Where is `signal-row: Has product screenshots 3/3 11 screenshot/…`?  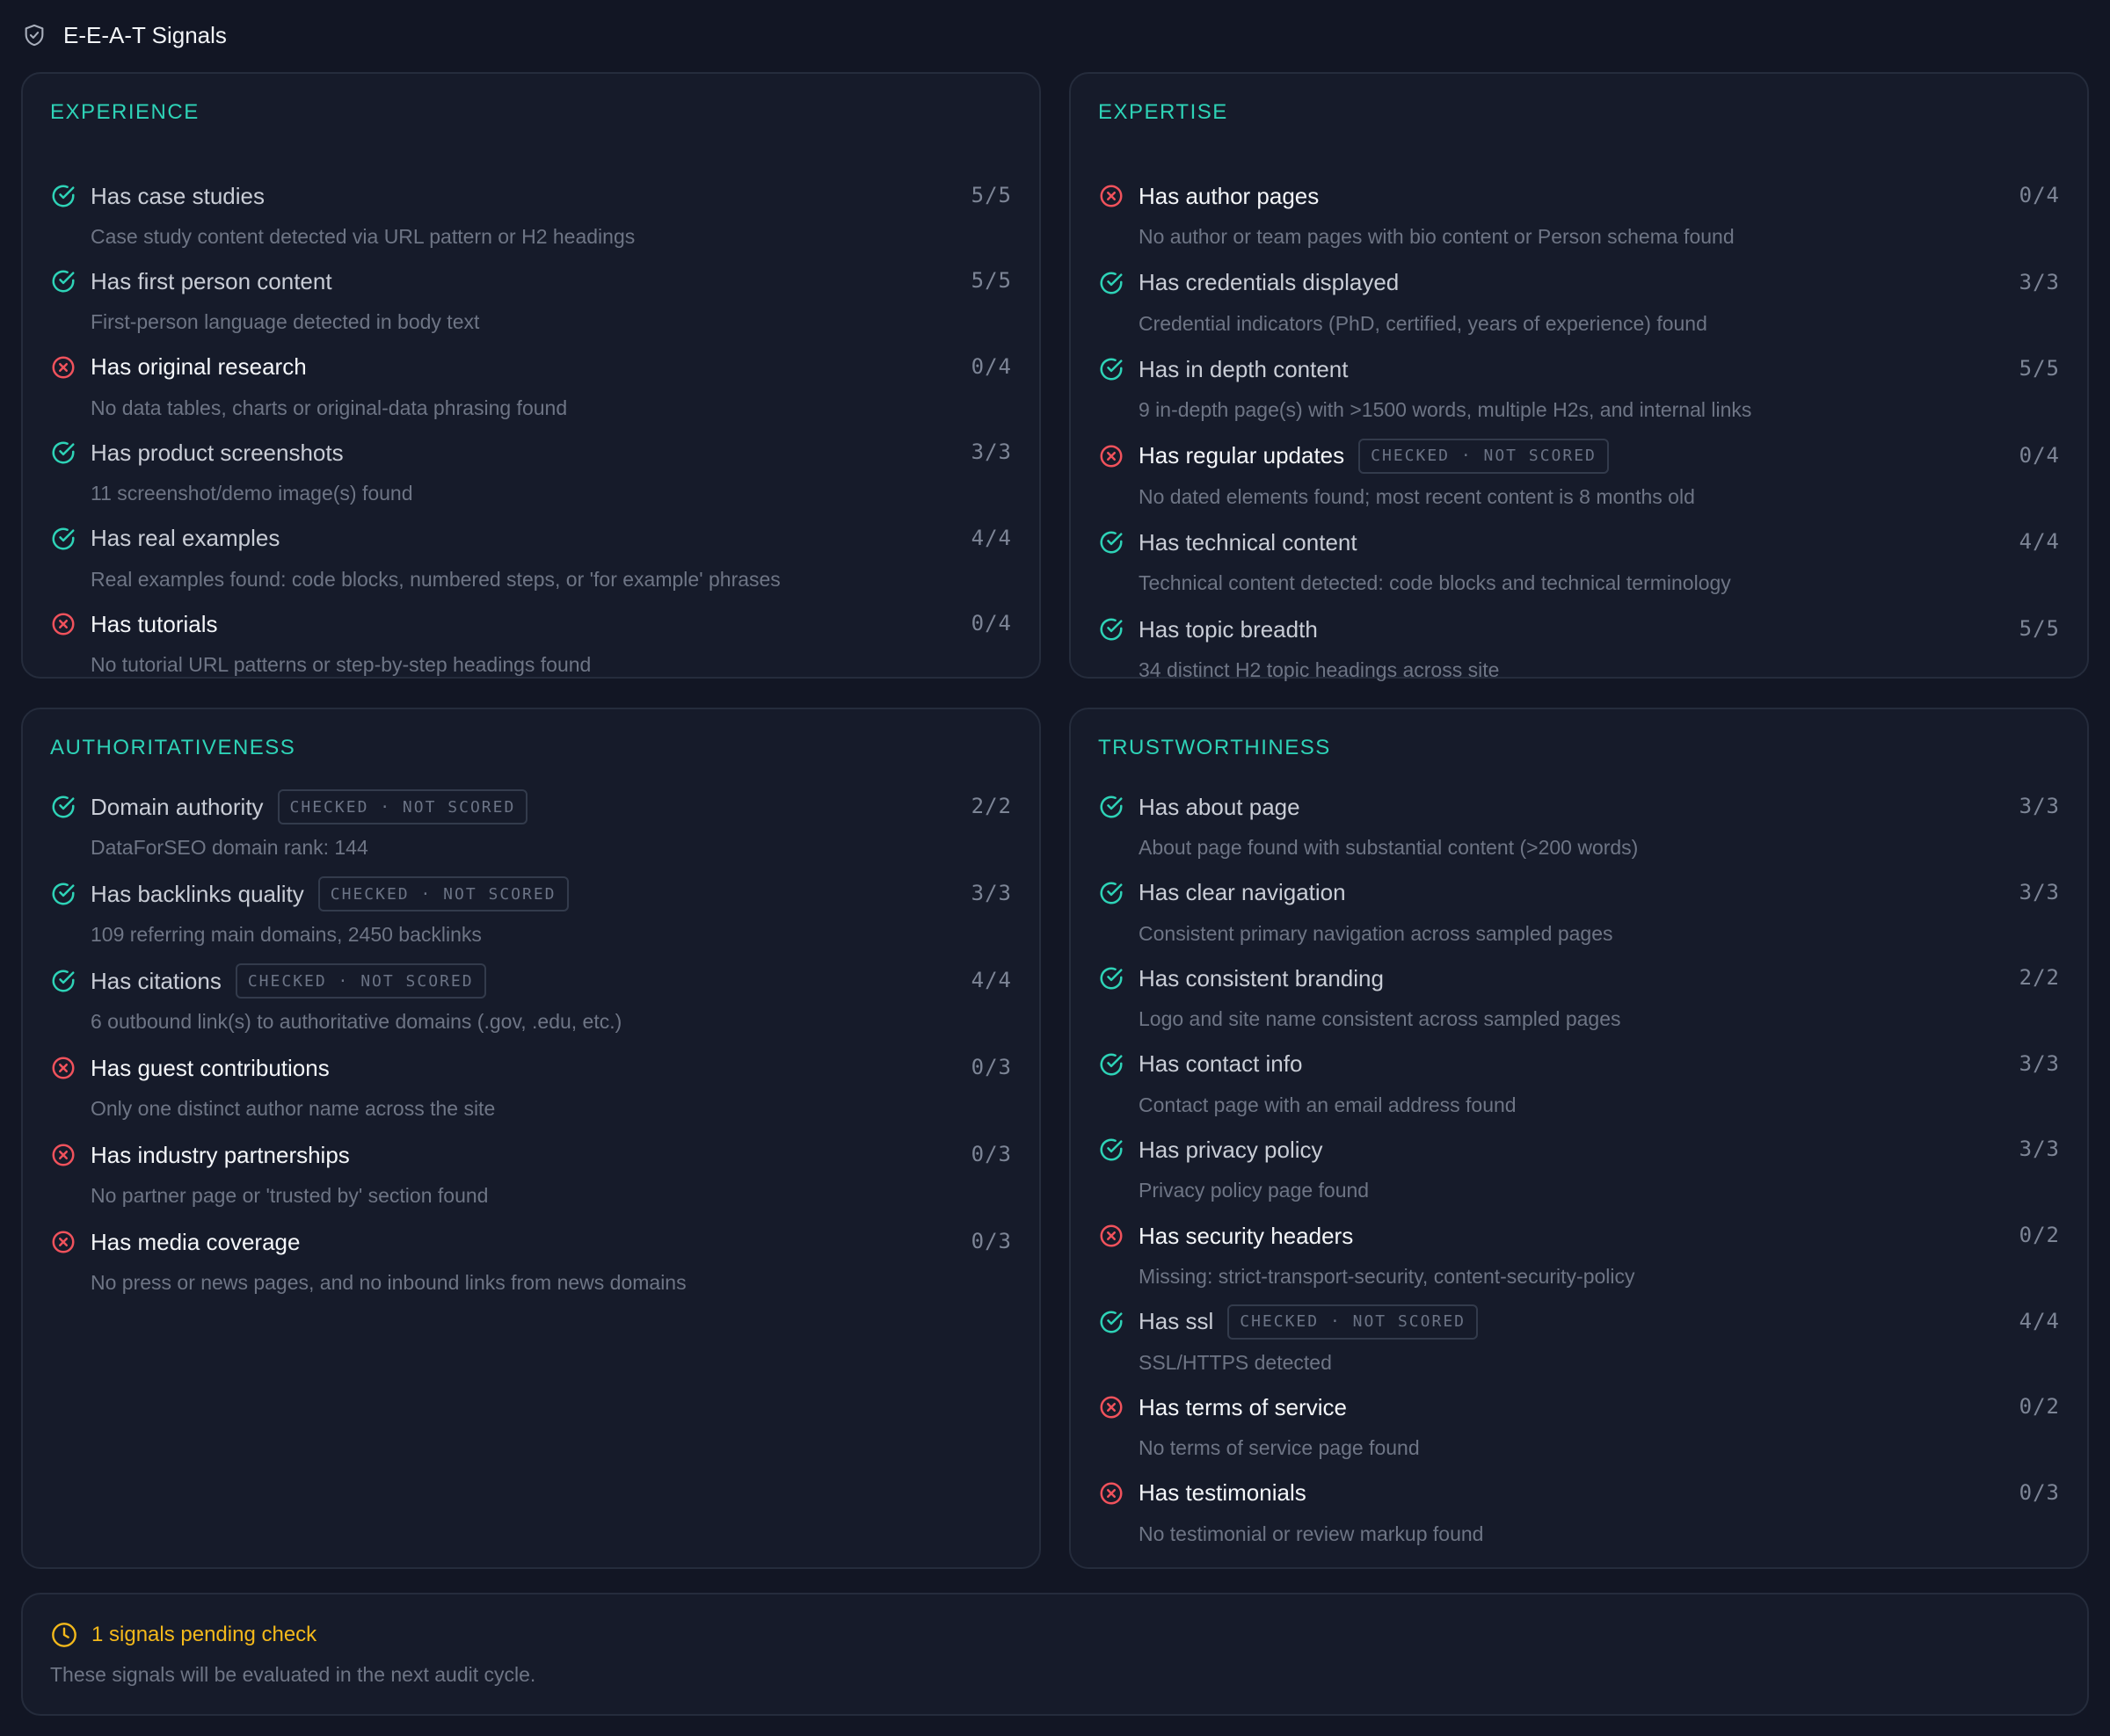 signal-row: Has product screenshots 3/3 11 screenshot/… is located at coordinates (531, 476).